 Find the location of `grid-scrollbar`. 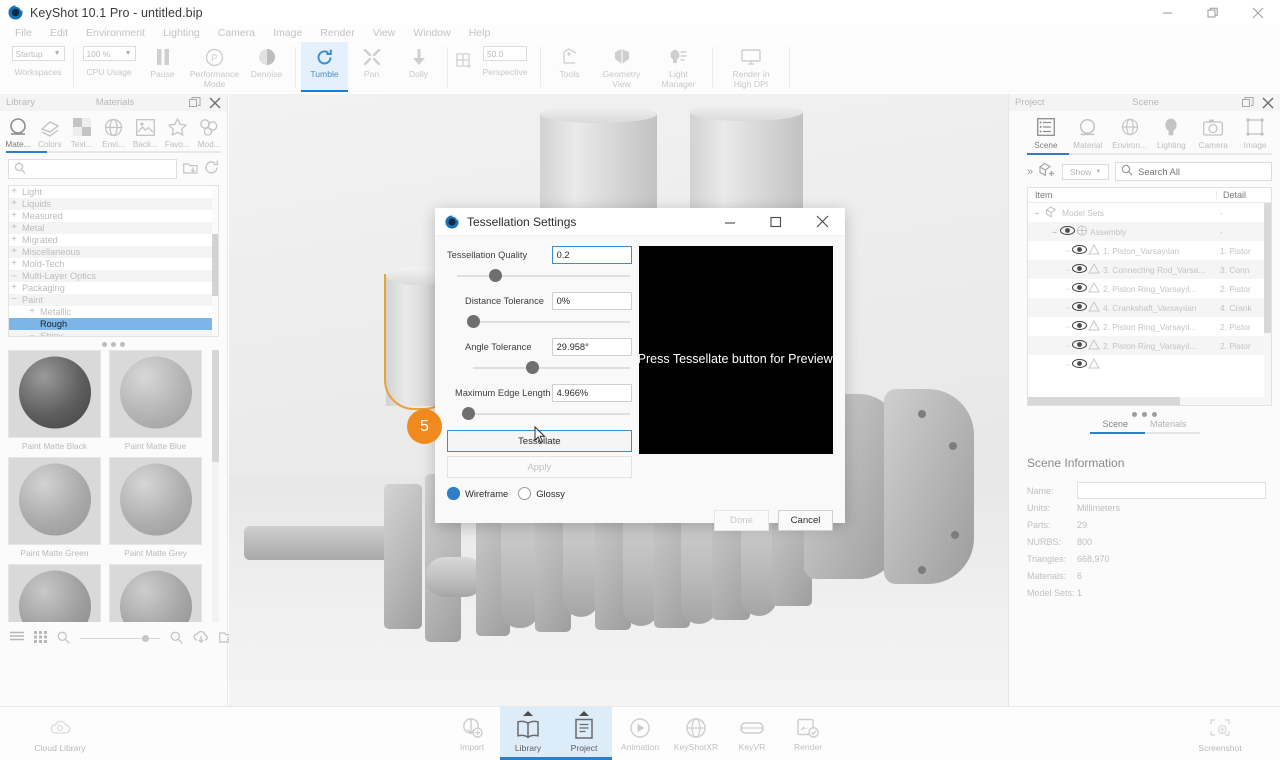

grid-scrollbar is located at coordinates (215, 486).